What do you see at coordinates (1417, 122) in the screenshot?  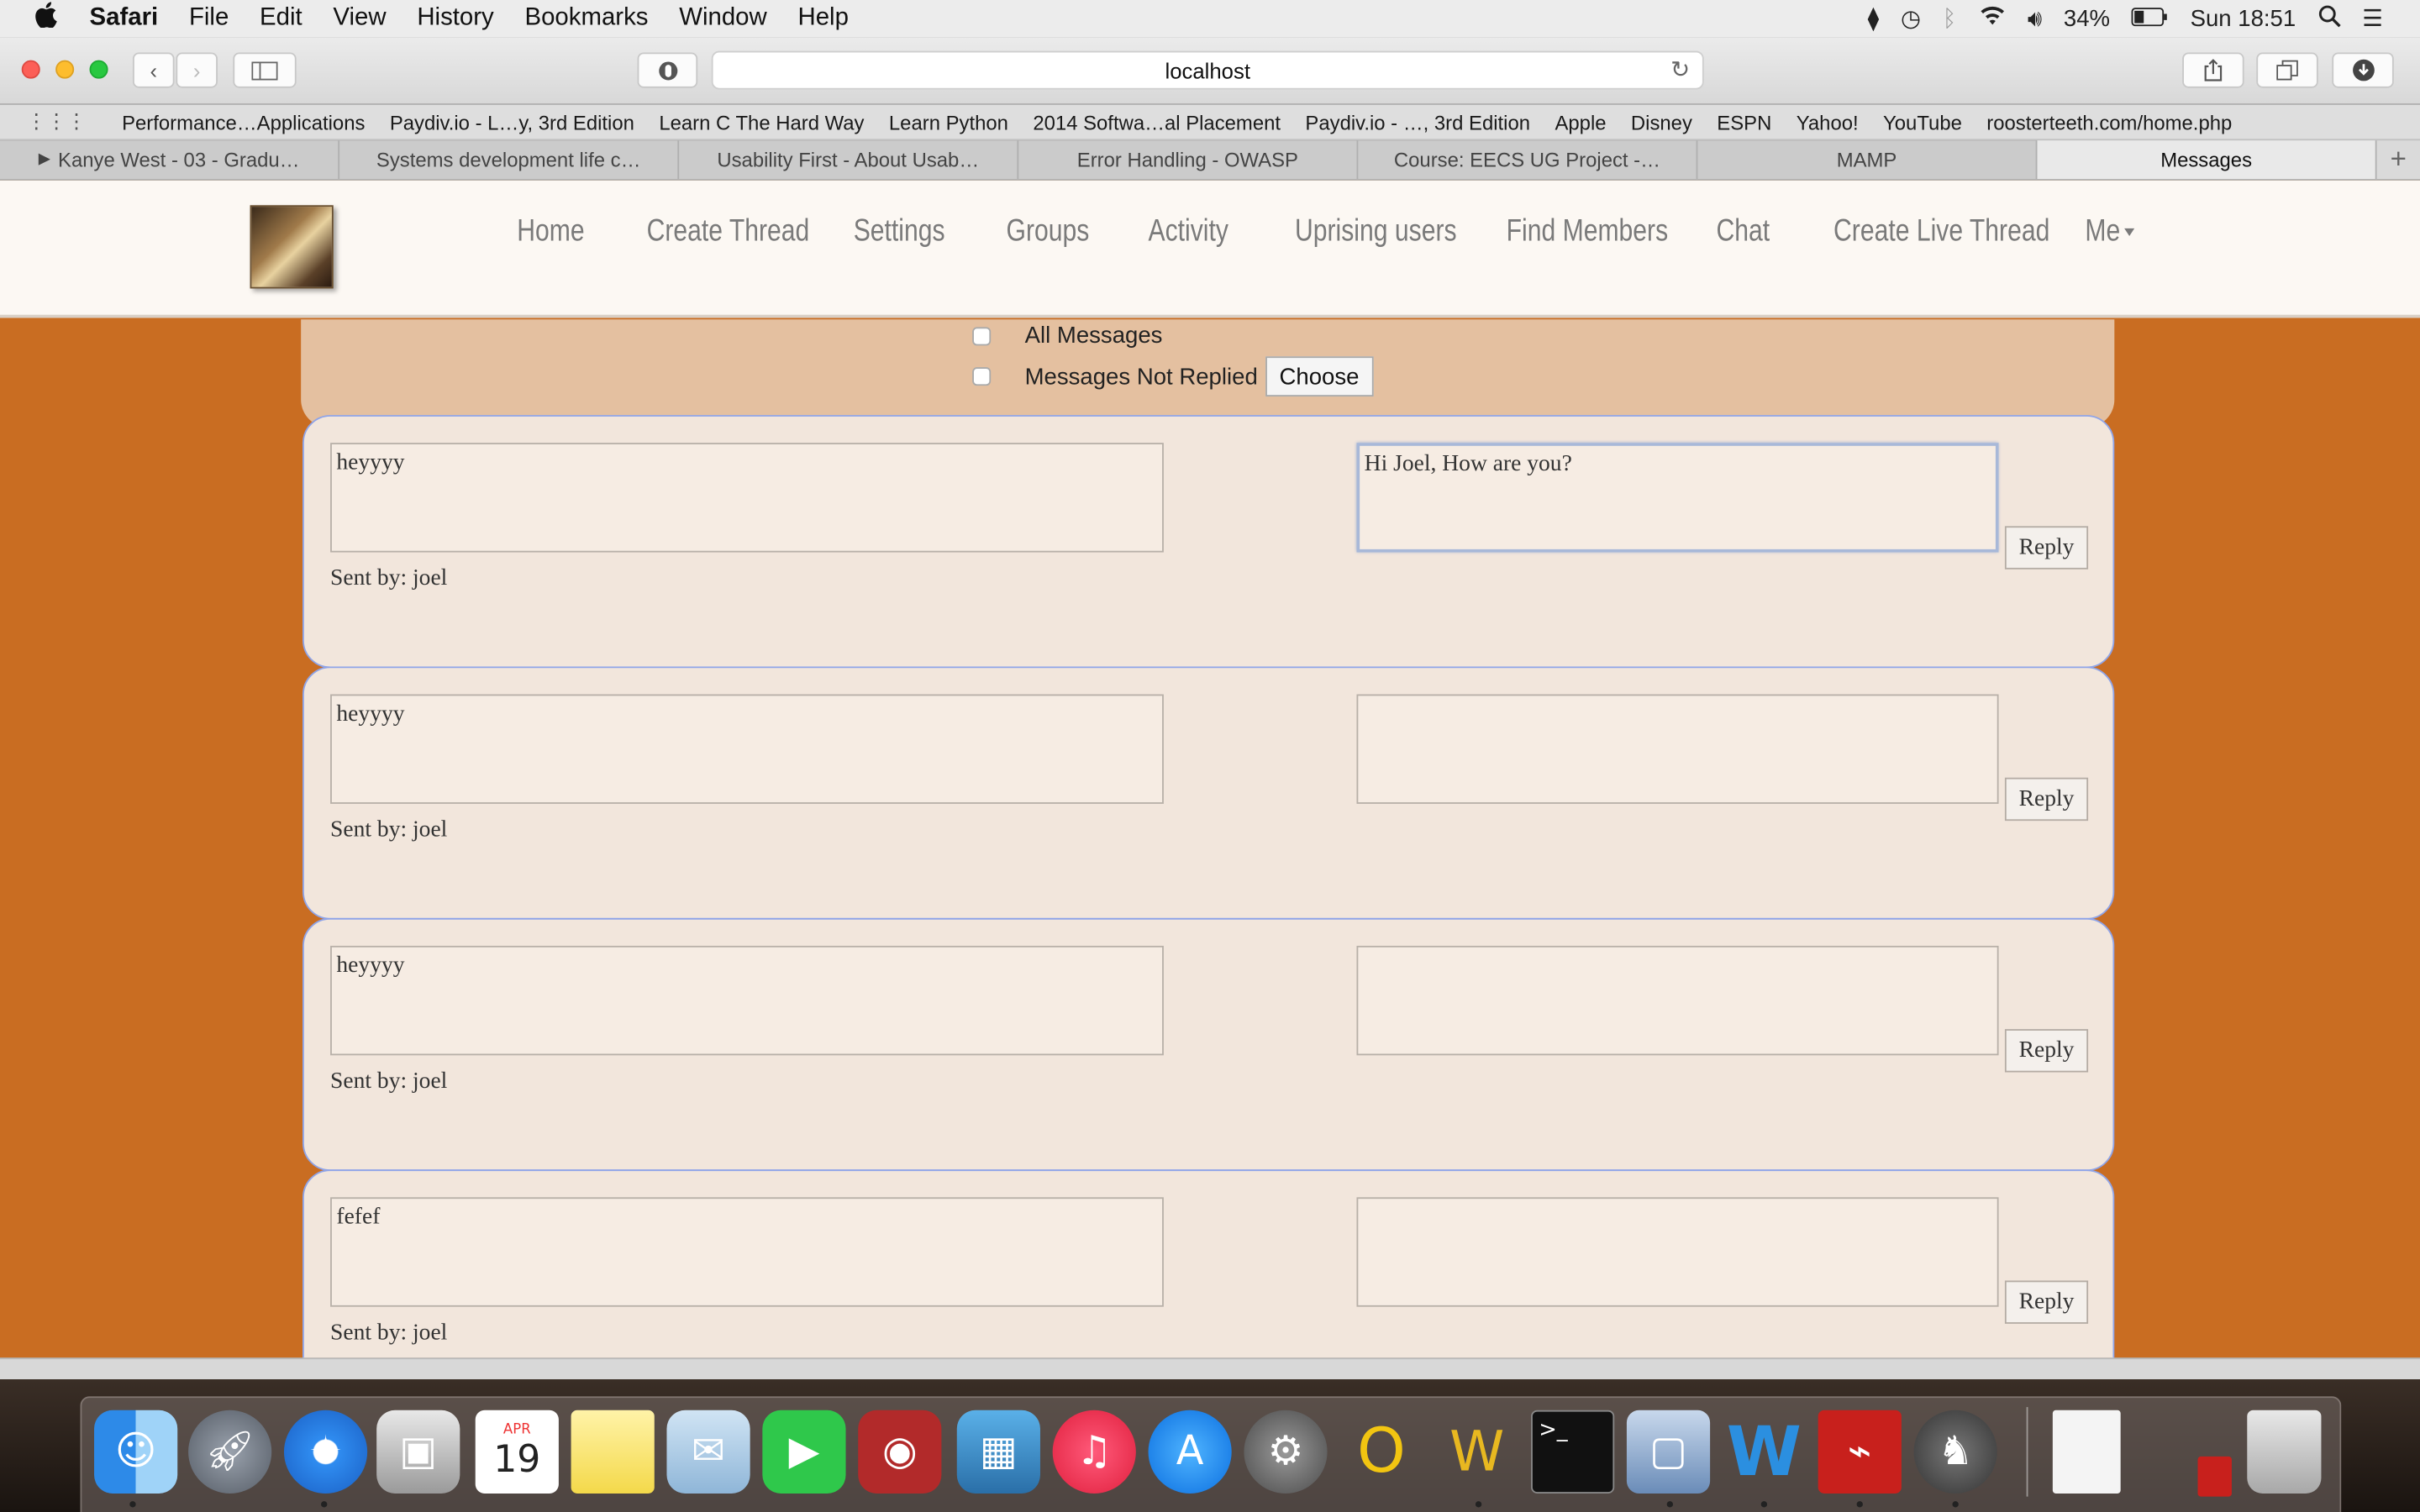 I see `favorite-link: Paydiv.io - …, 3rd Edition` at bounding box center [1417, 122].